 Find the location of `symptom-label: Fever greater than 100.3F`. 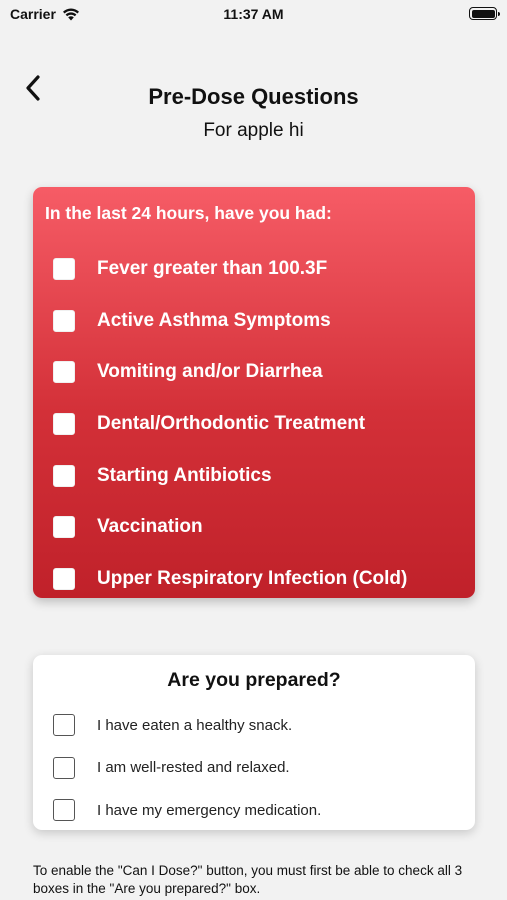

symptom-label: Fever greater than 100.3F is located at coordinates (212, 268).